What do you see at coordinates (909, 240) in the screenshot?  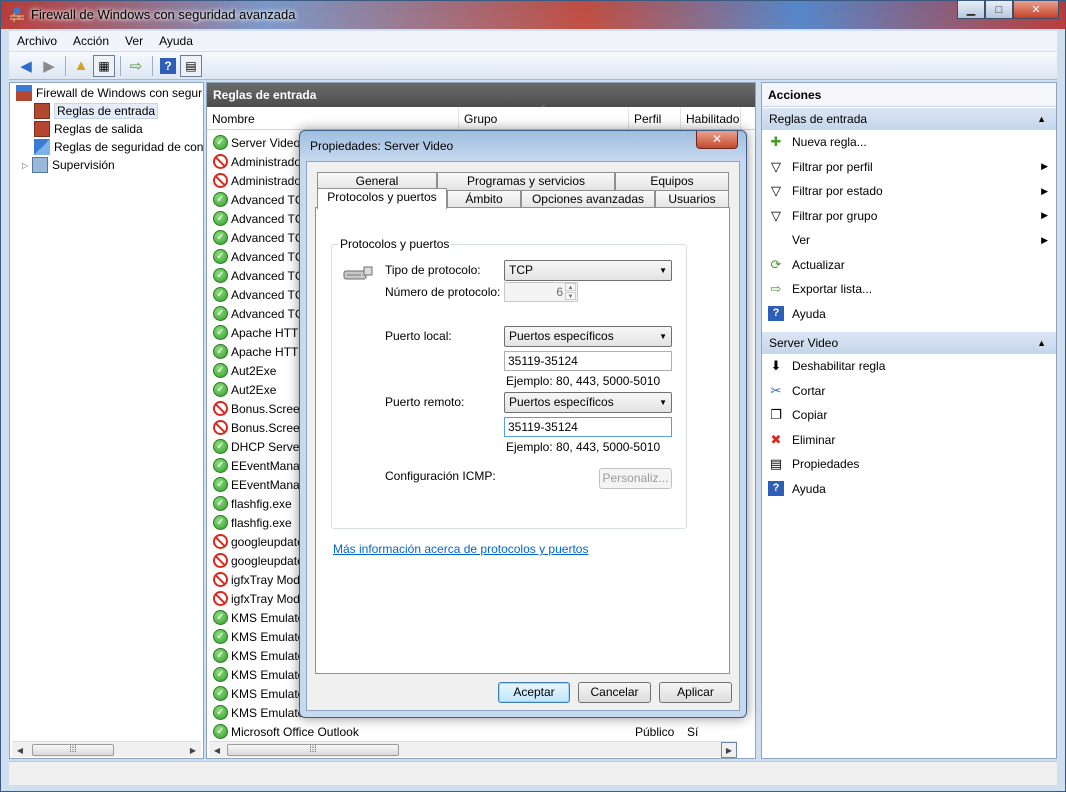 I see `action-ver: Ver ▶` at bounding box center [909, 240].